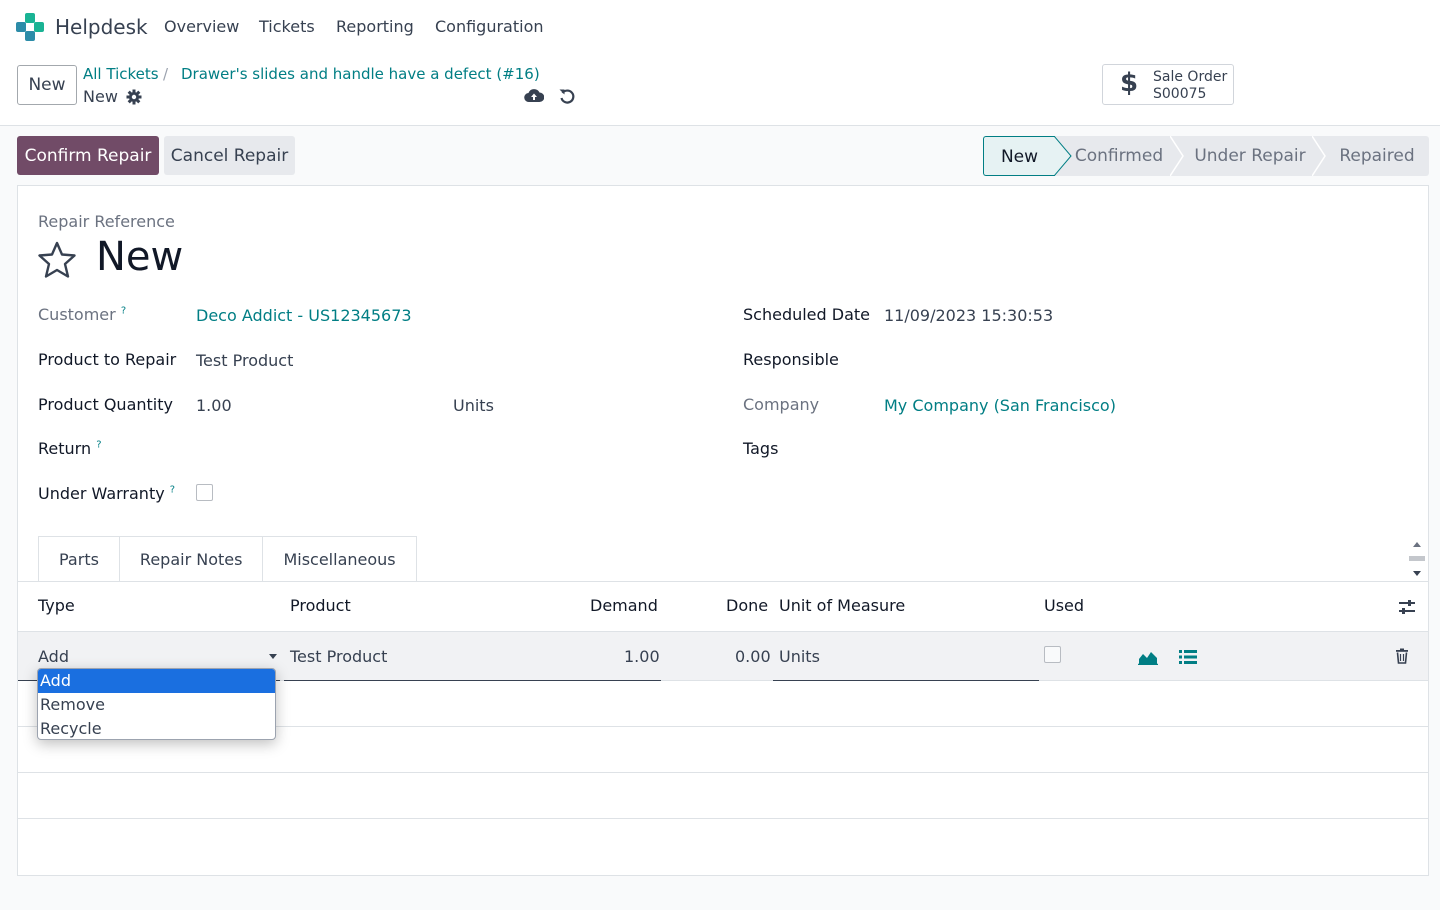 This screenshot has width=1440, height=910. I want to click on column-demand: Demand, so click(624, 605).